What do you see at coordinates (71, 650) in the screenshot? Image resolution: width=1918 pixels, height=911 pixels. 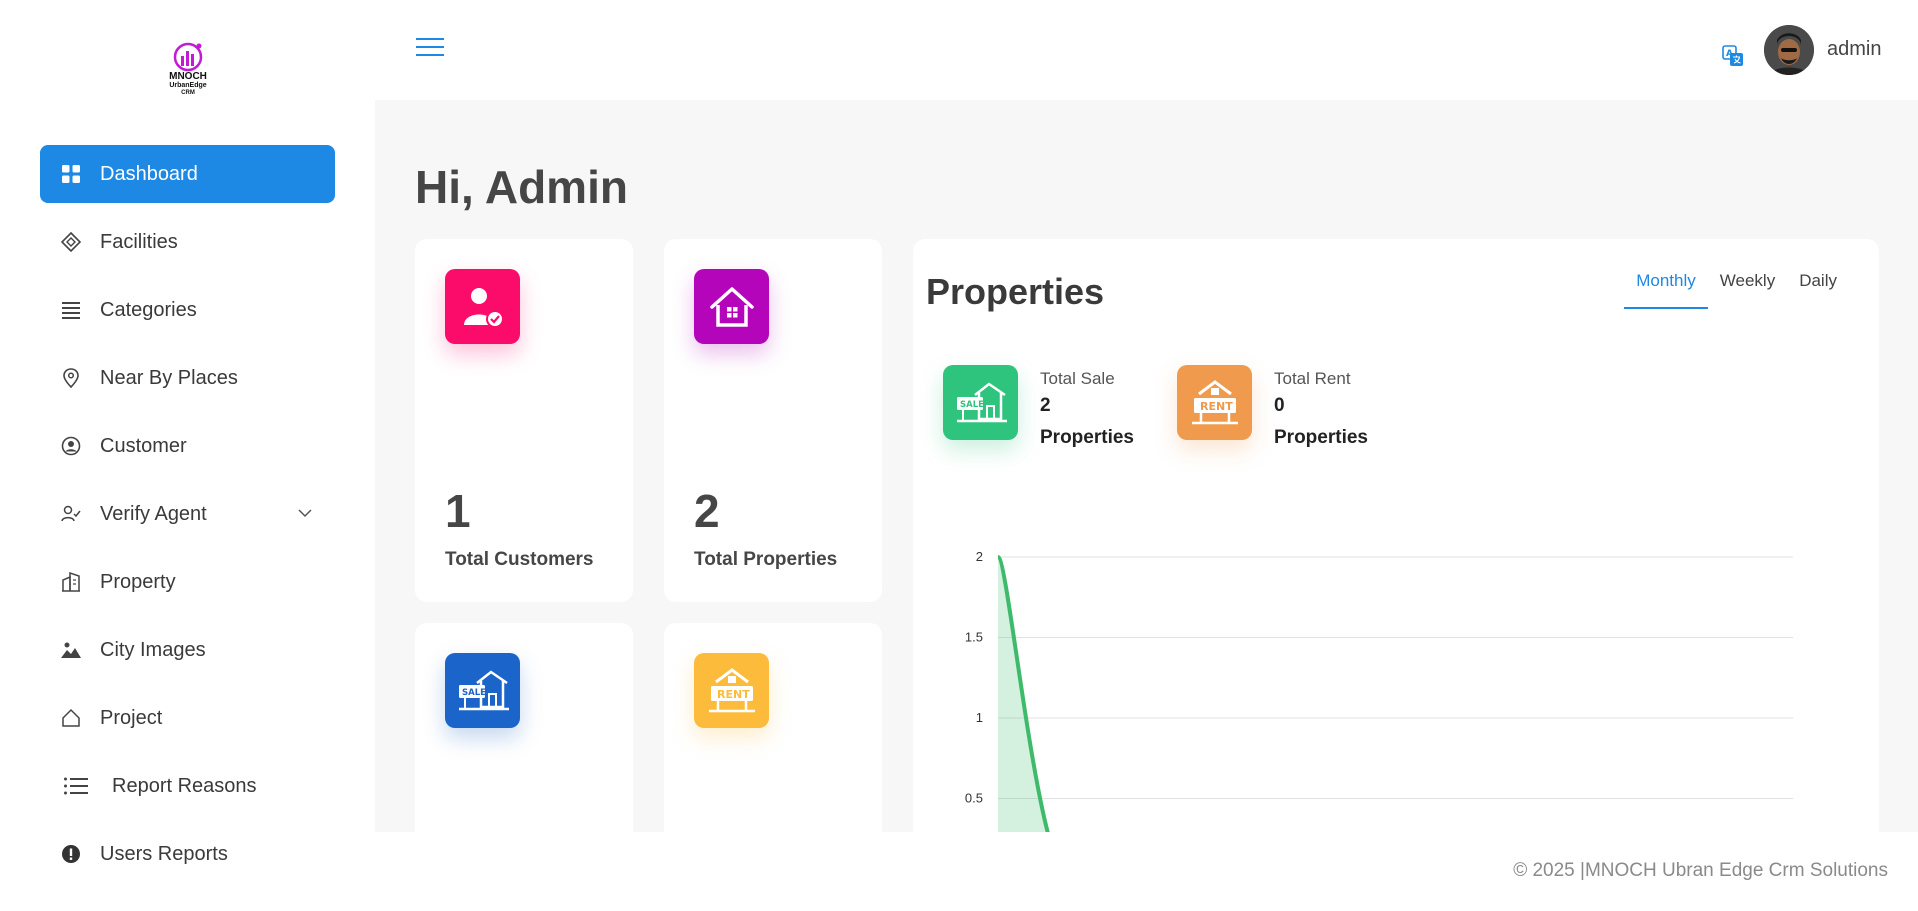 I see `image-icon` at bounding box center [71, 650].